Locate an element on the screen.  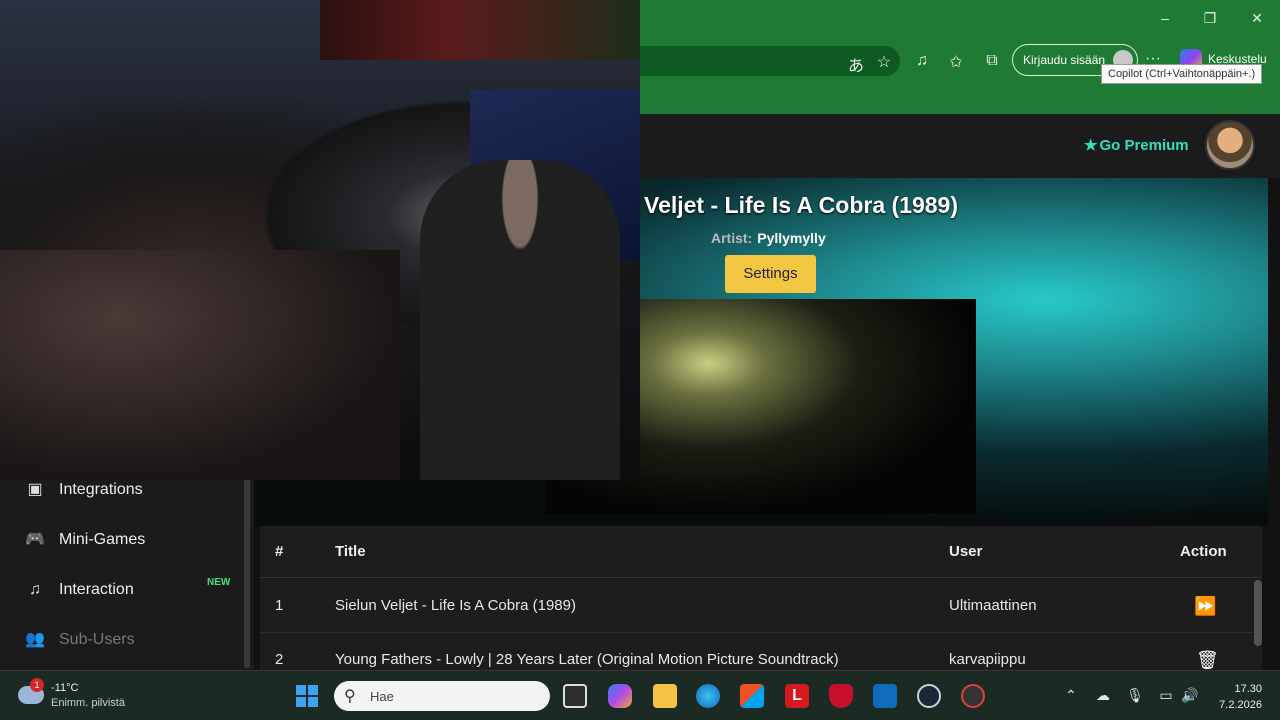
favorites-icon: ✩ is located at coordinates (956, 62).